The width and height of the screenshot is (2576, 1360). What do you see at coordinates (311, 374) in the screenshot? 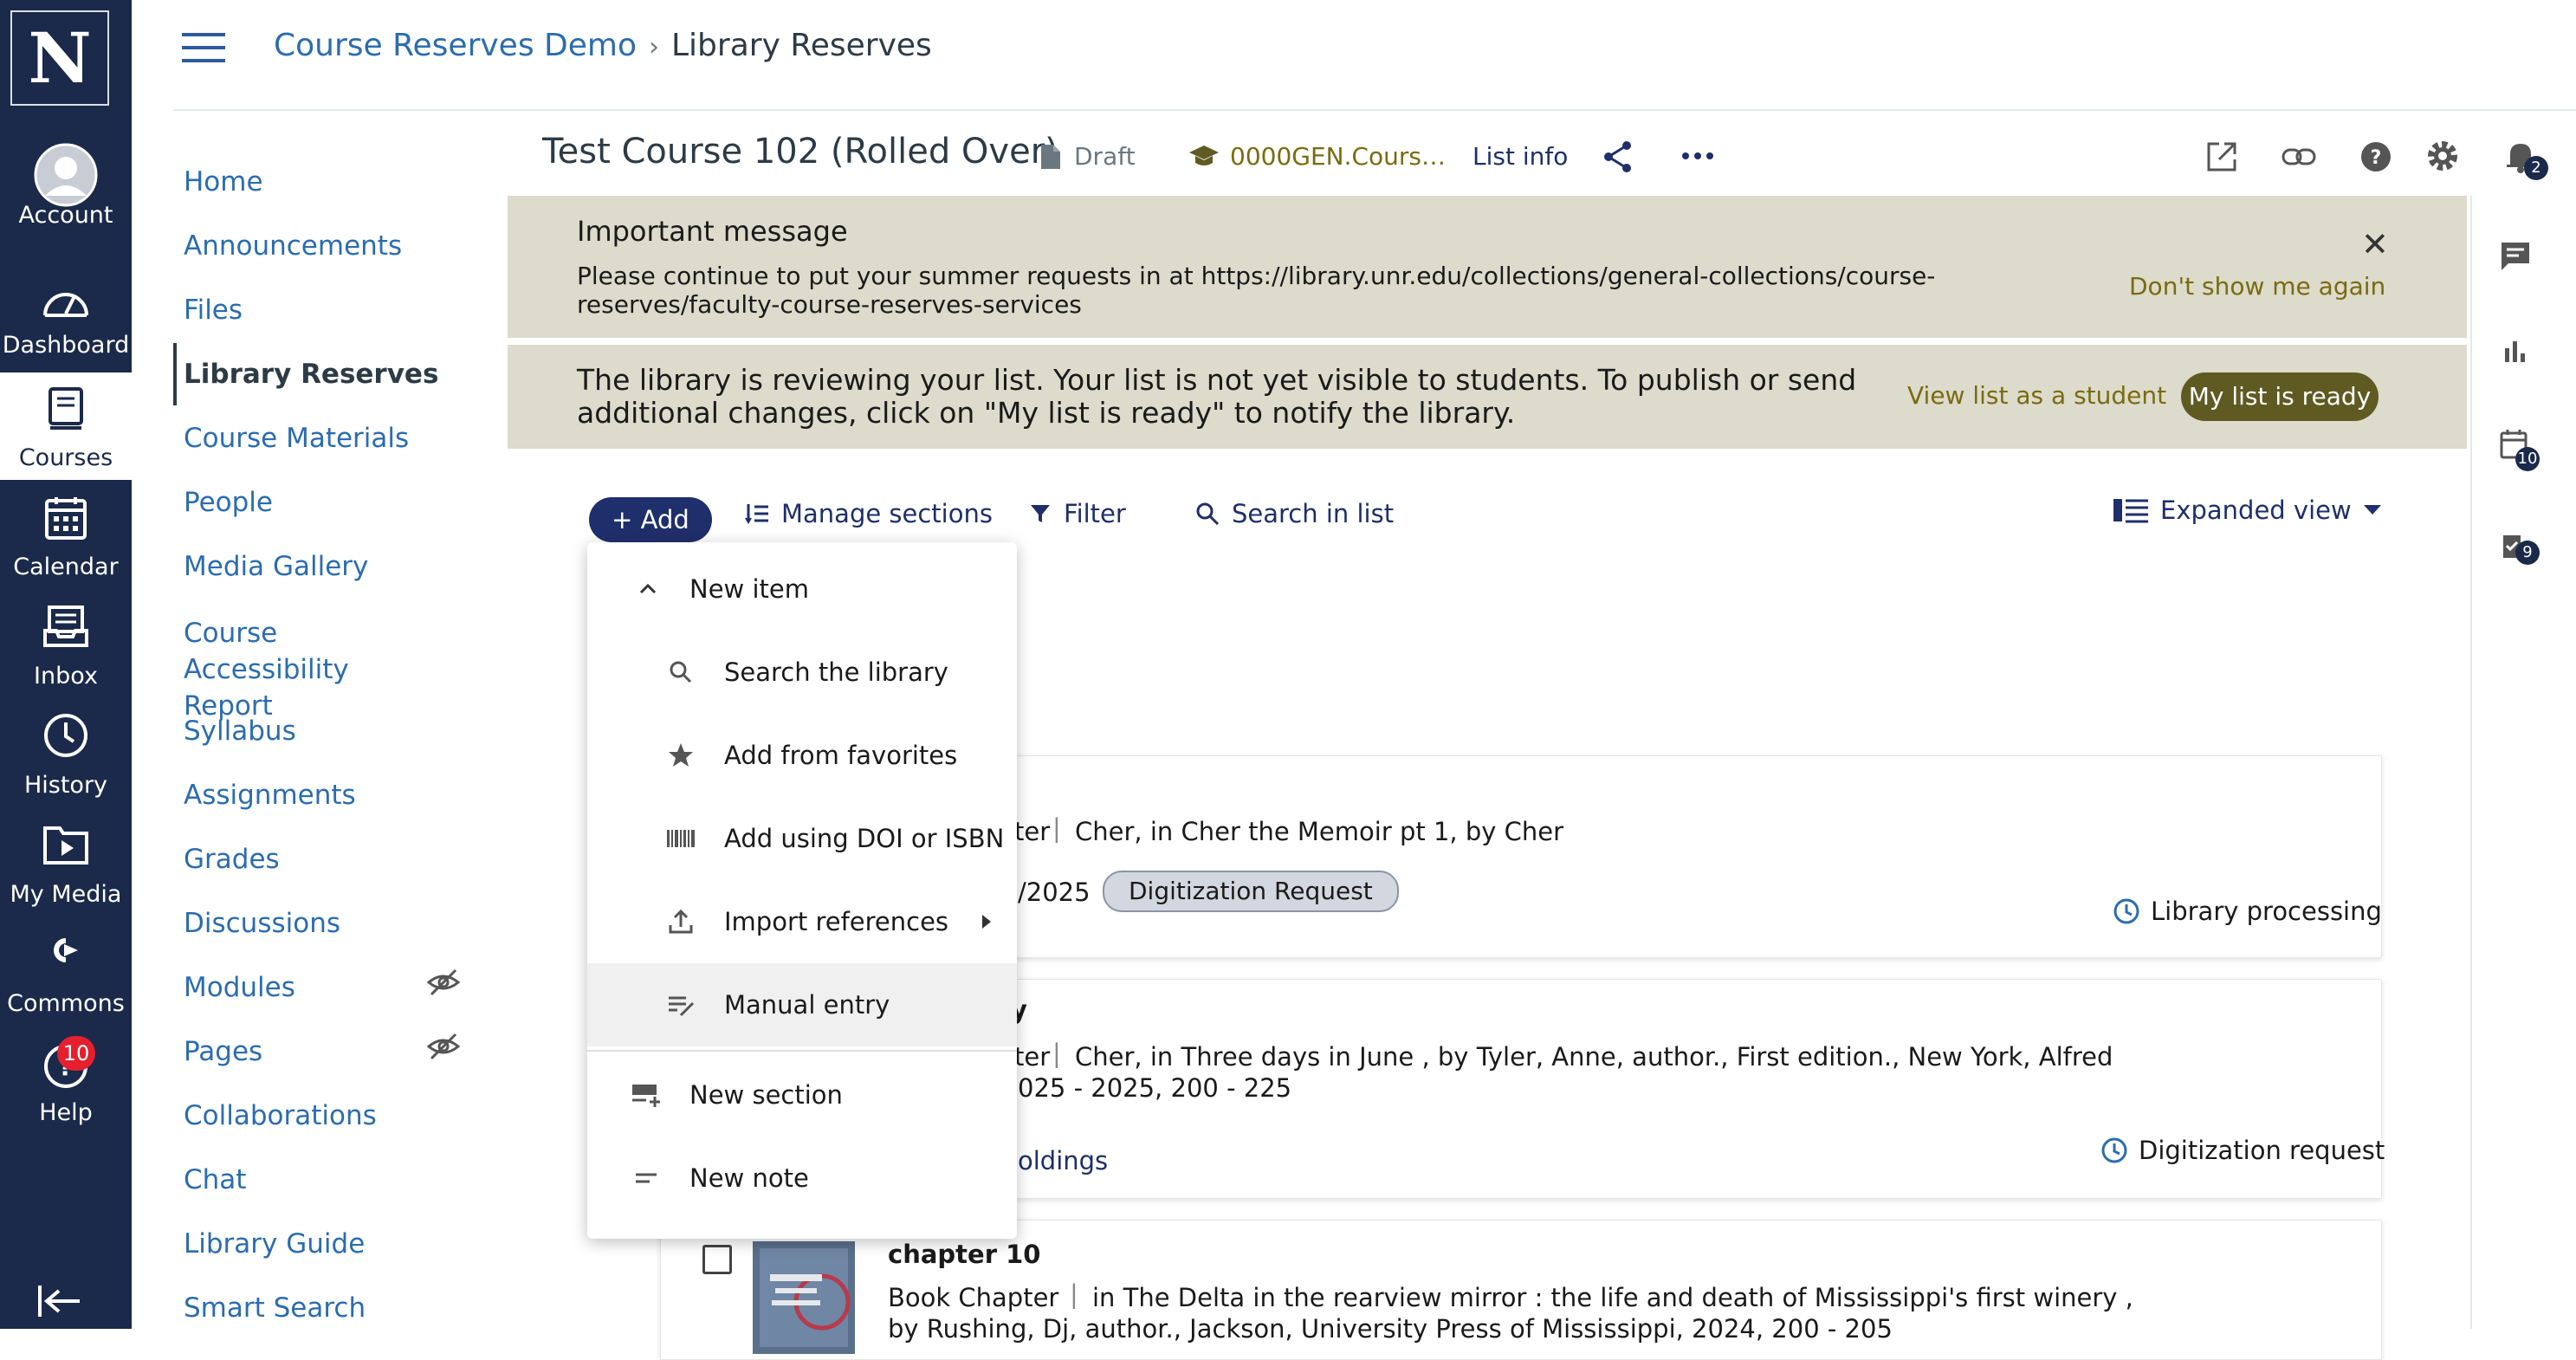
I see `course-nav-library-reserves: Library Reserves` at bounding box center [311, 374].